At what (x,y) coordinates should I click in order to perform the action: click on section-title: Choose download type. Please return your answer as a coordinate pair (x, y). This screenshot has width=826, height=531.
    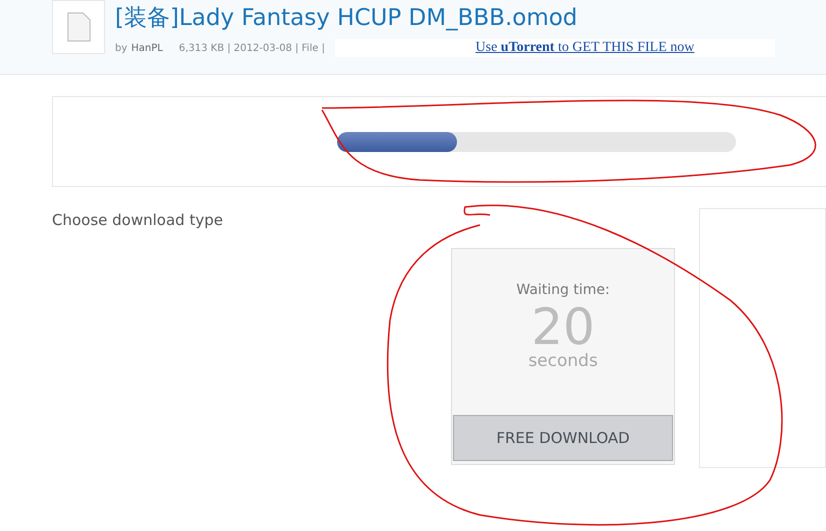
    Looking at the image, I should click on (138, 220).